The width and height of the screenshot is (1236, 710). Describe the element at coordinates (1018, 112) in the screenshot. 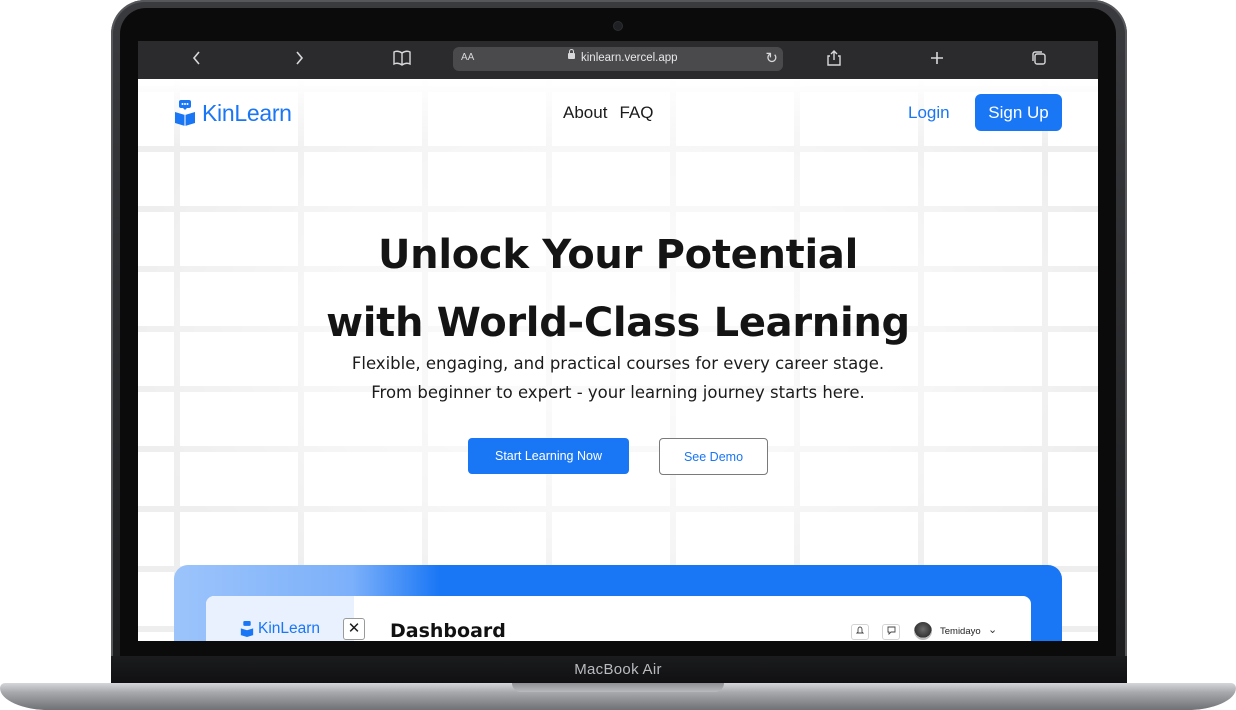

I see `signup-button: Sign Up` at that location.